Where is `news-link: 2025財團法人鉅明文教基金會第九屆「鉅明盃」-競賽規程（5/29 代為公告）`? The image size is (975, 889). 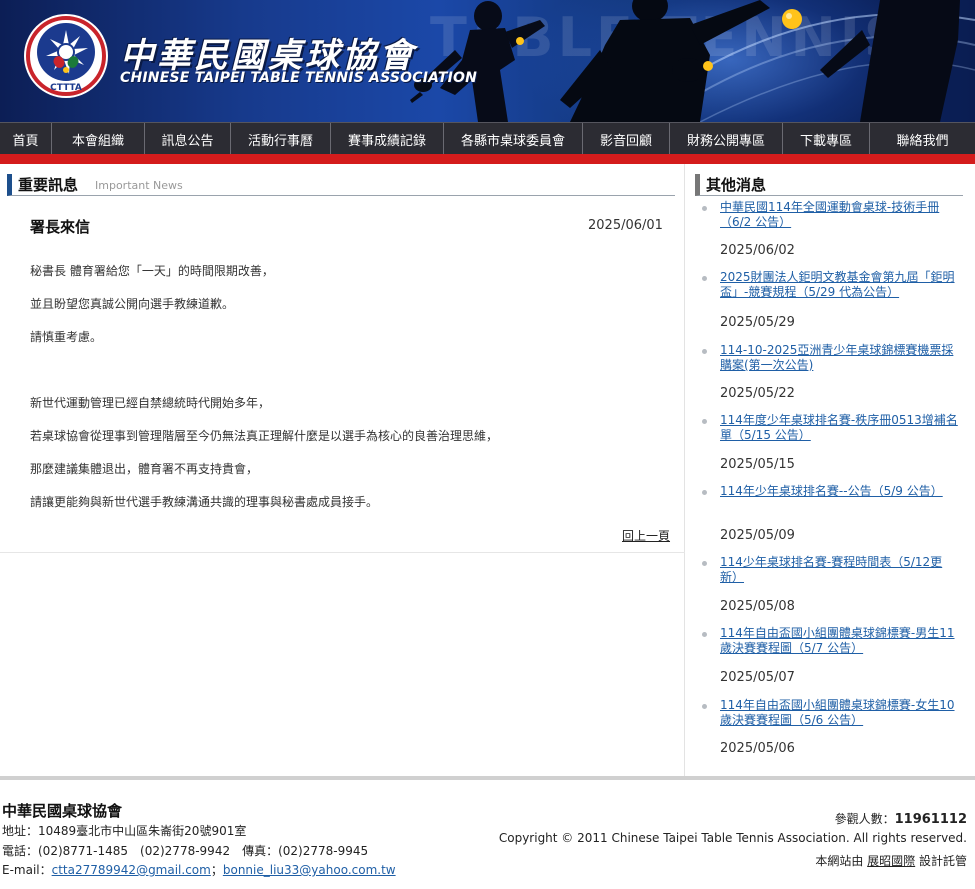 news-link: 2025財團法人鉅明文教基金會第九屆「鉅明盃」-競賽規程（5/29 代為公告） is located at coordinates (839, 285).